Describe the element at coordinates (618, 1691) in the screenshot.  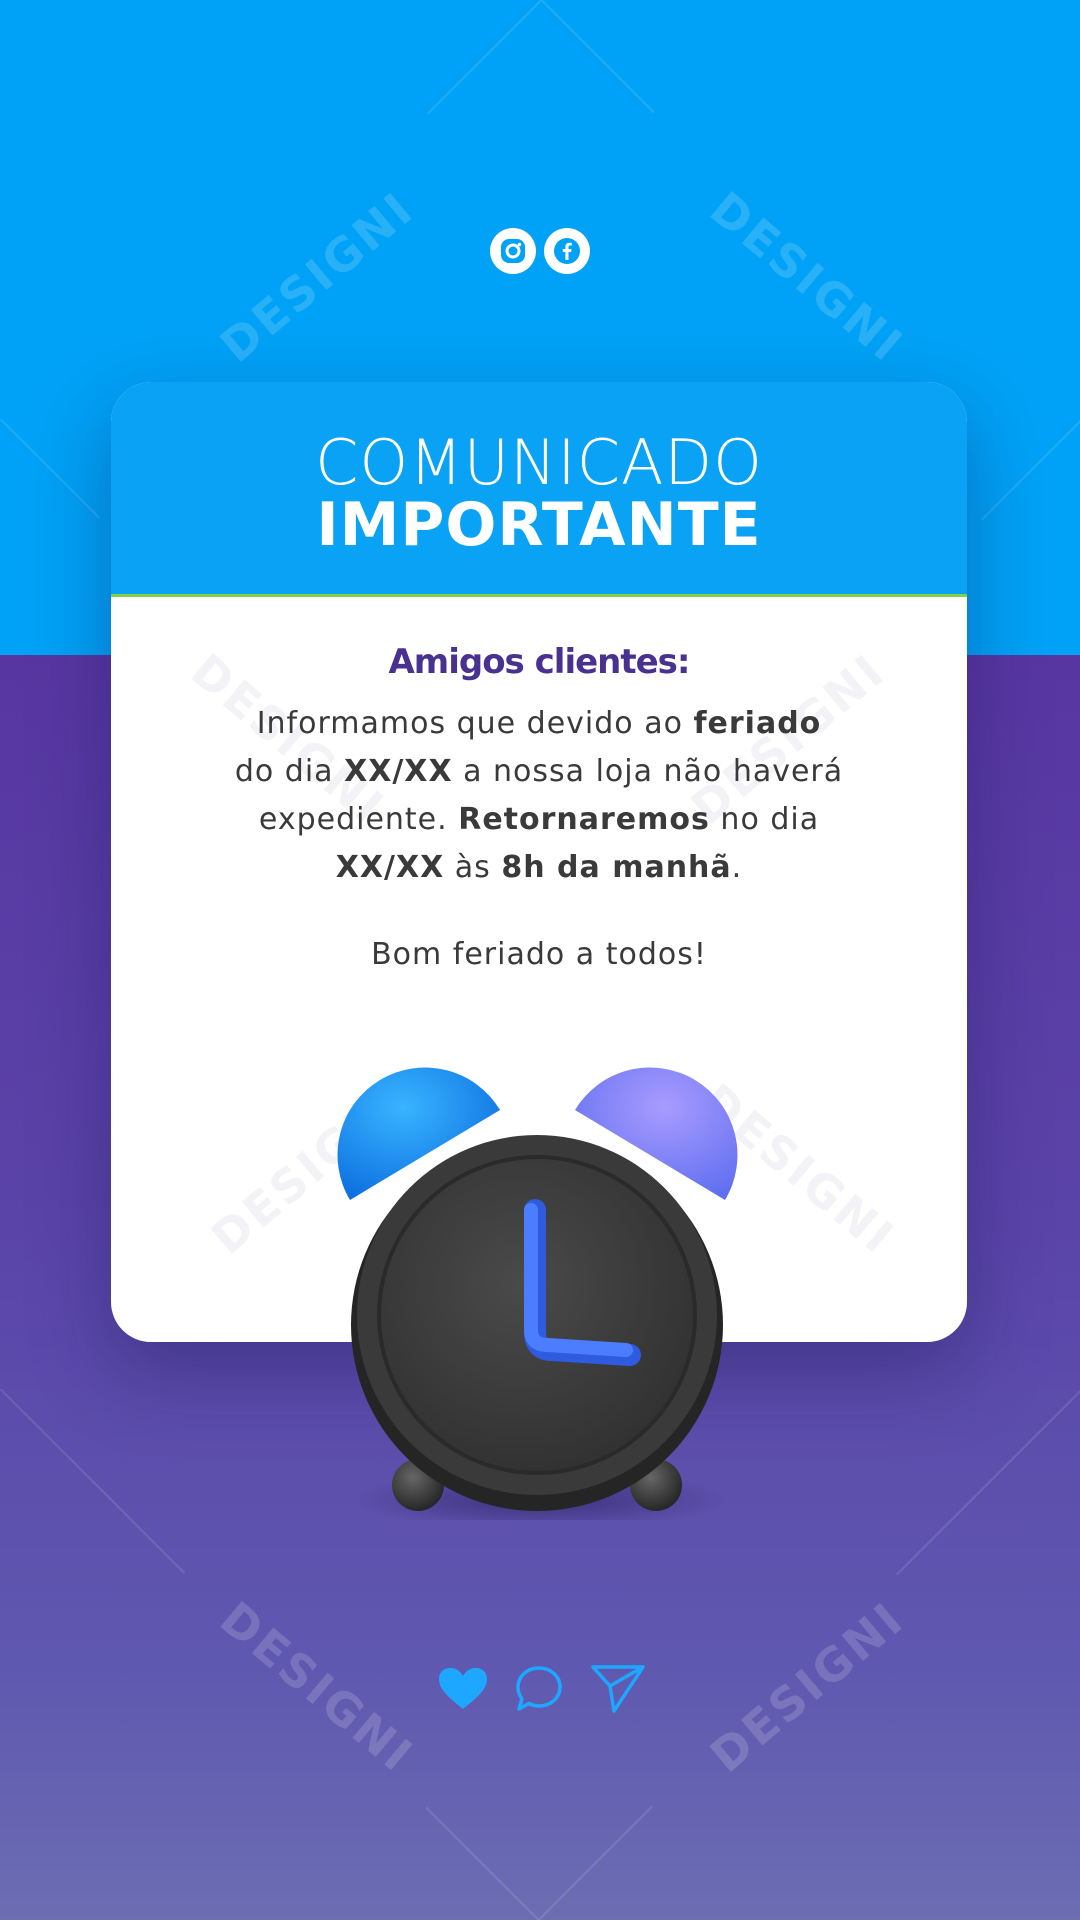
I see `send-icon` at that location.